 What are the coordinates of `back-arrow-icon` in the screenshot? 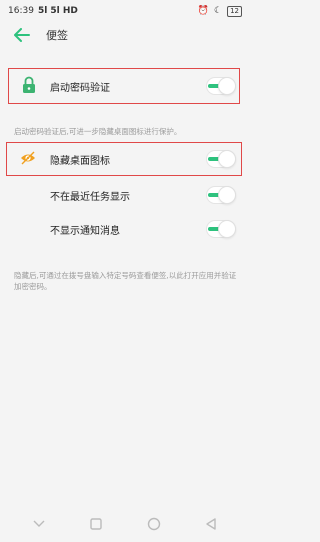 It's located at (22, 35).